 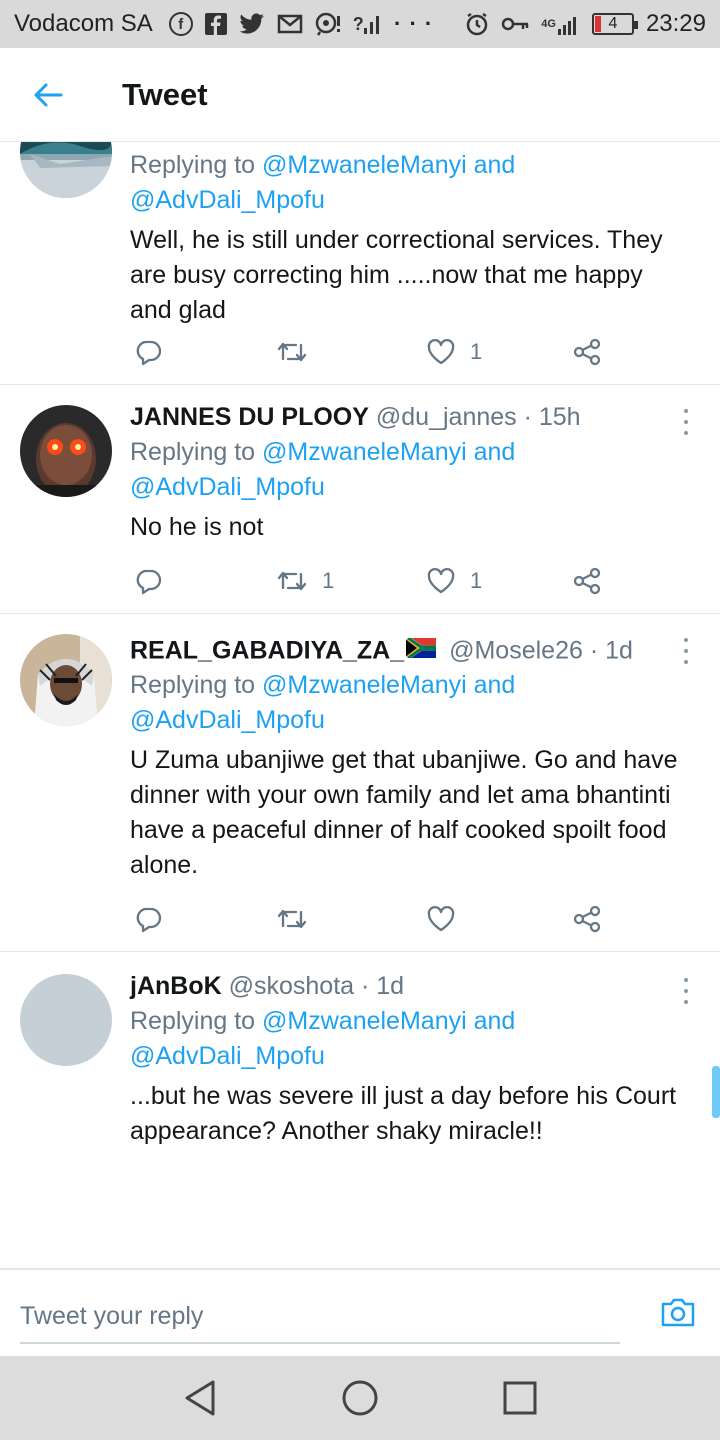 I want to click on reply-input: Tweet your reply, so click(x=320, y=1316).